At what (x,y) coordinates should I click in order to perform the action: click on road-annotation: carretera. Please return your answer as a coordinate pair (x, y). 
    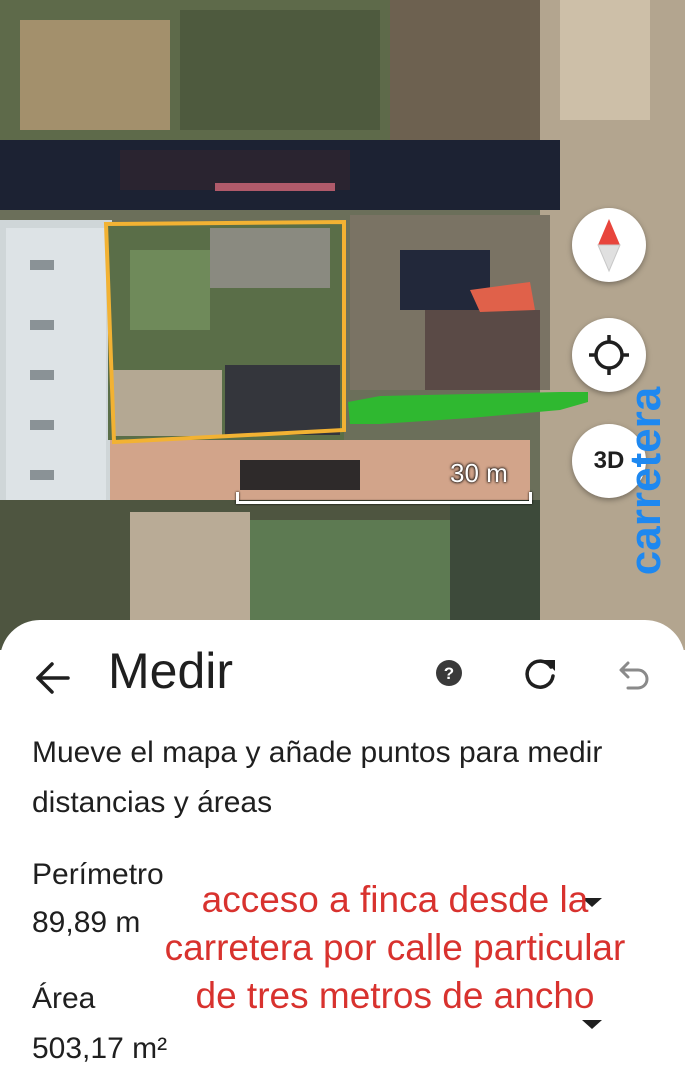
    Looking at the image, I should click on (646, 481).